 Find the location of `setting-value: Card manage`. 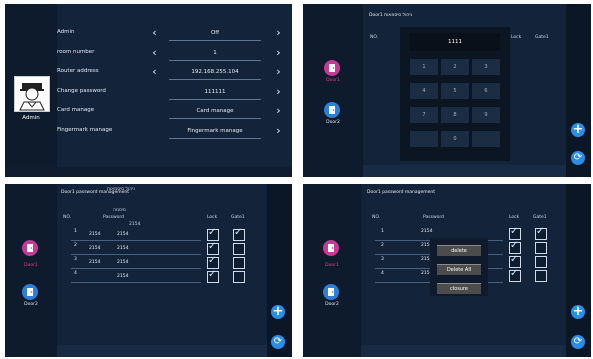

setting-value: Card manage is located at coordinates (215, 111).